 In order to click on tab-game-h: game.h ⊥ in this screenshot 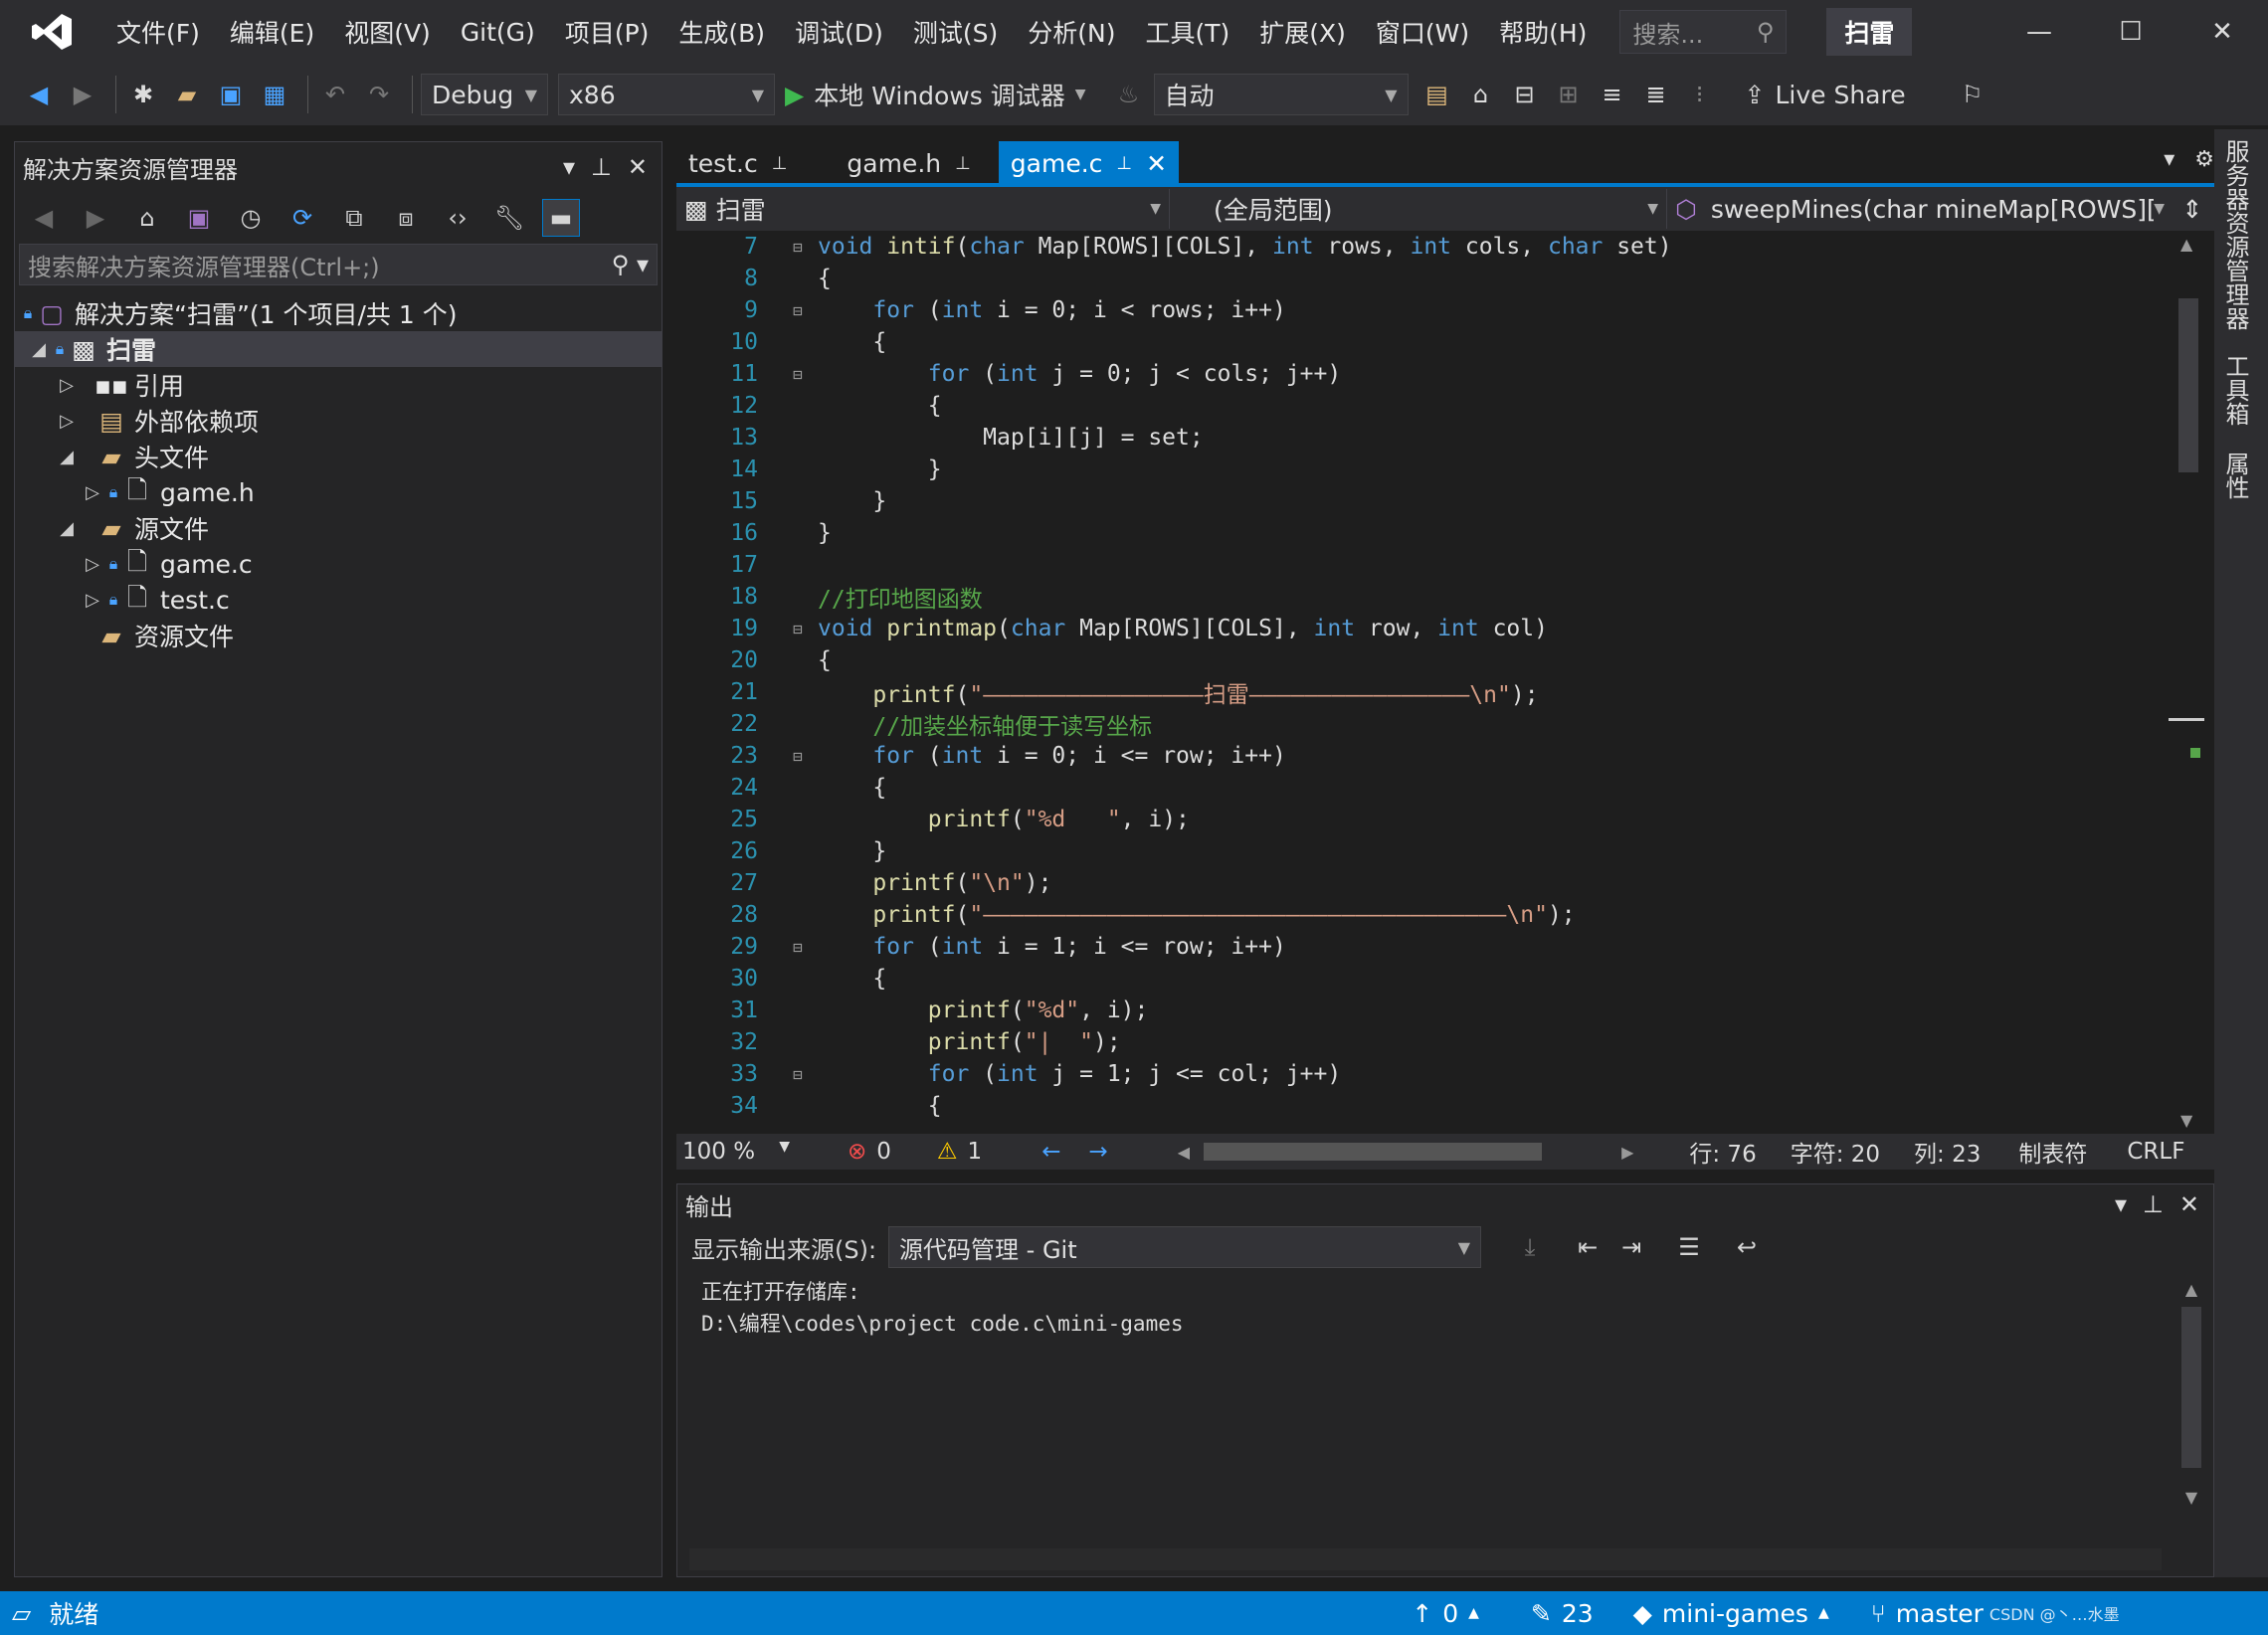, I will do `click(909, 163)`.